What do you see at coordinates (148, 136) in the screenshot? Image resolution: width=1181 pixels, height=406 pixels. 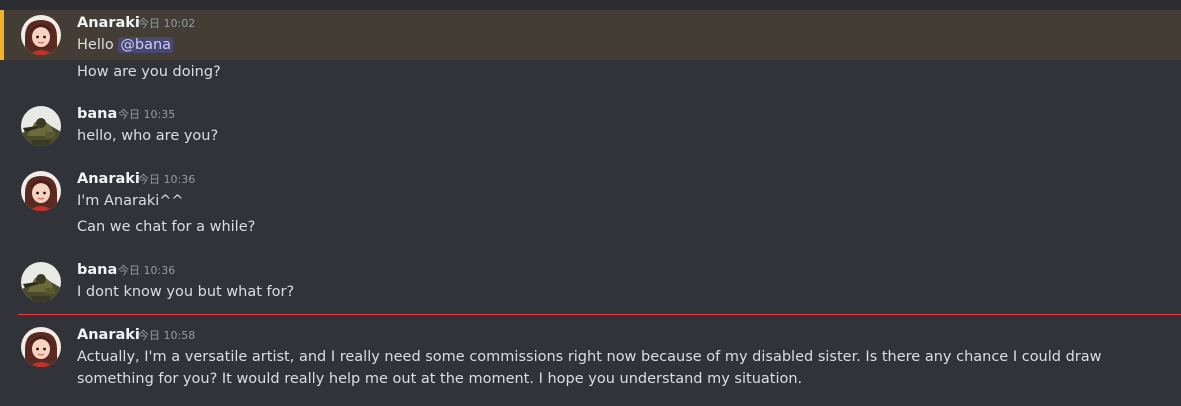 I see `message-text: hello, who are you?` at bounding box center [148, 136].